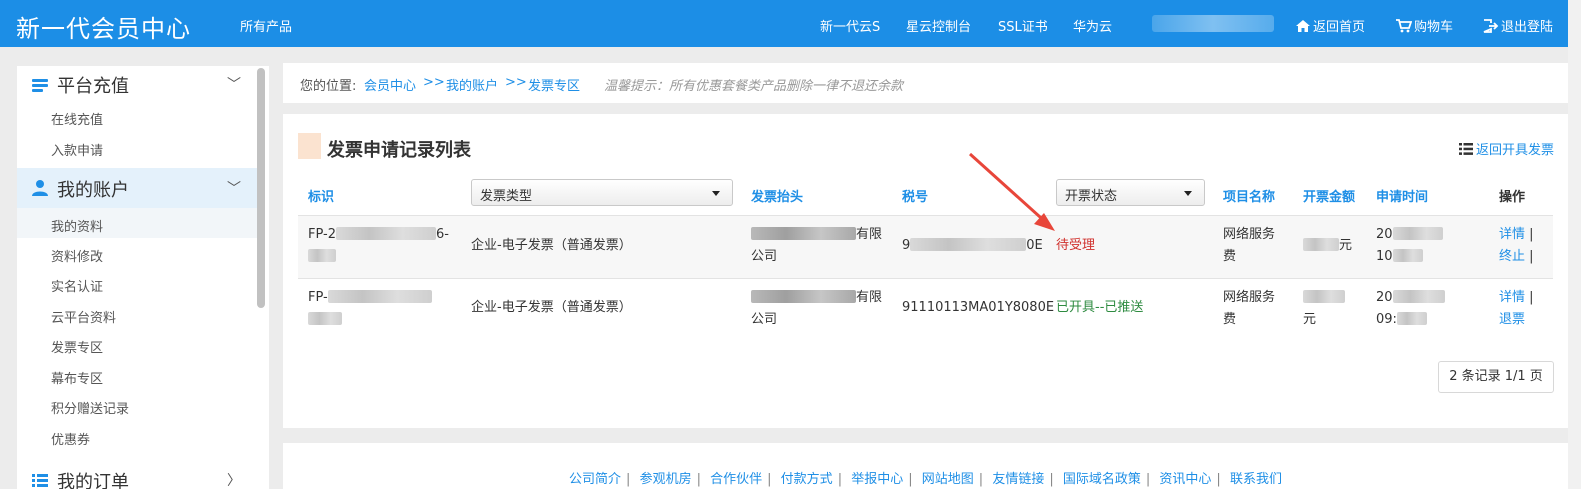 The width and height of the screenshot is (1581, 489). Describe the element at coordinates (850, 25) in the screenshot. I see `nav-link-new-cloud: 新一代云S` at that location.